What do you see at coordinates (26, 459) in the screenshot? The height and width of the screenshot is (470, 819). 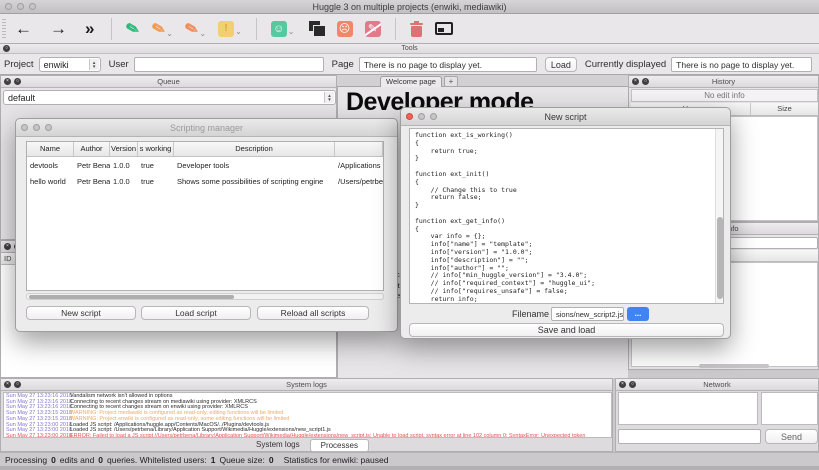 I see `status-text: Processing` at bounding box center [26, 459].